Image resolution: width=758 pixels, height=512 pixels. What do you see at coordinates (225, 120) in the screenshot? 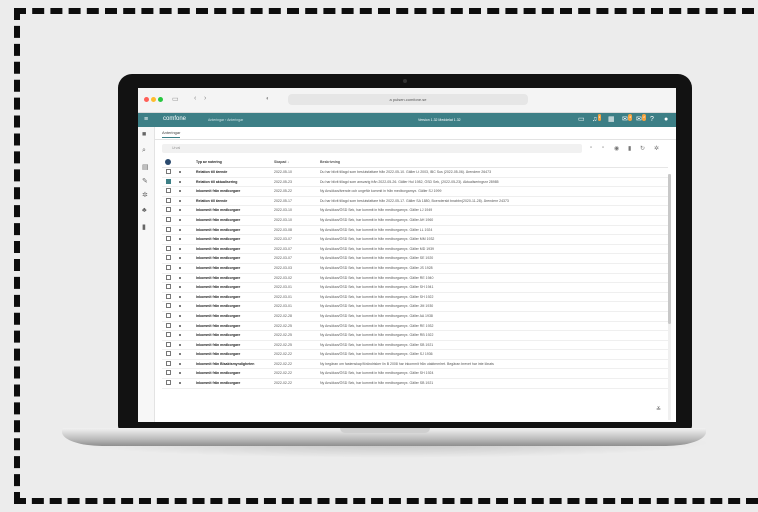
I see `breadcrumb: Anteringar › Anteringar` at bounding box center [225, 120].